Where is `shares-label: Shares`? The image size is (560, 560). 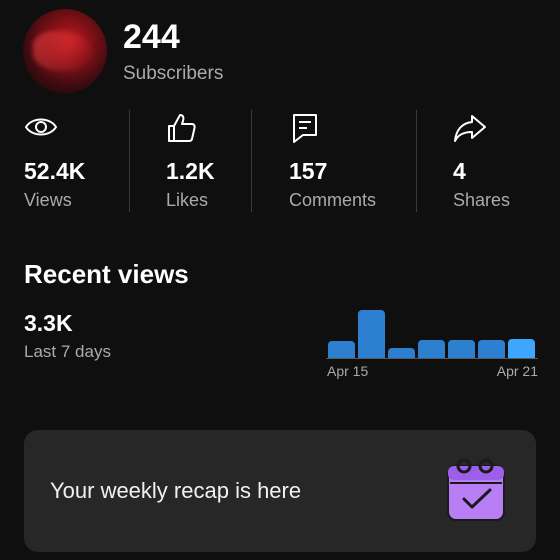 shares-label: Shares is located at coordinates (482, 200).